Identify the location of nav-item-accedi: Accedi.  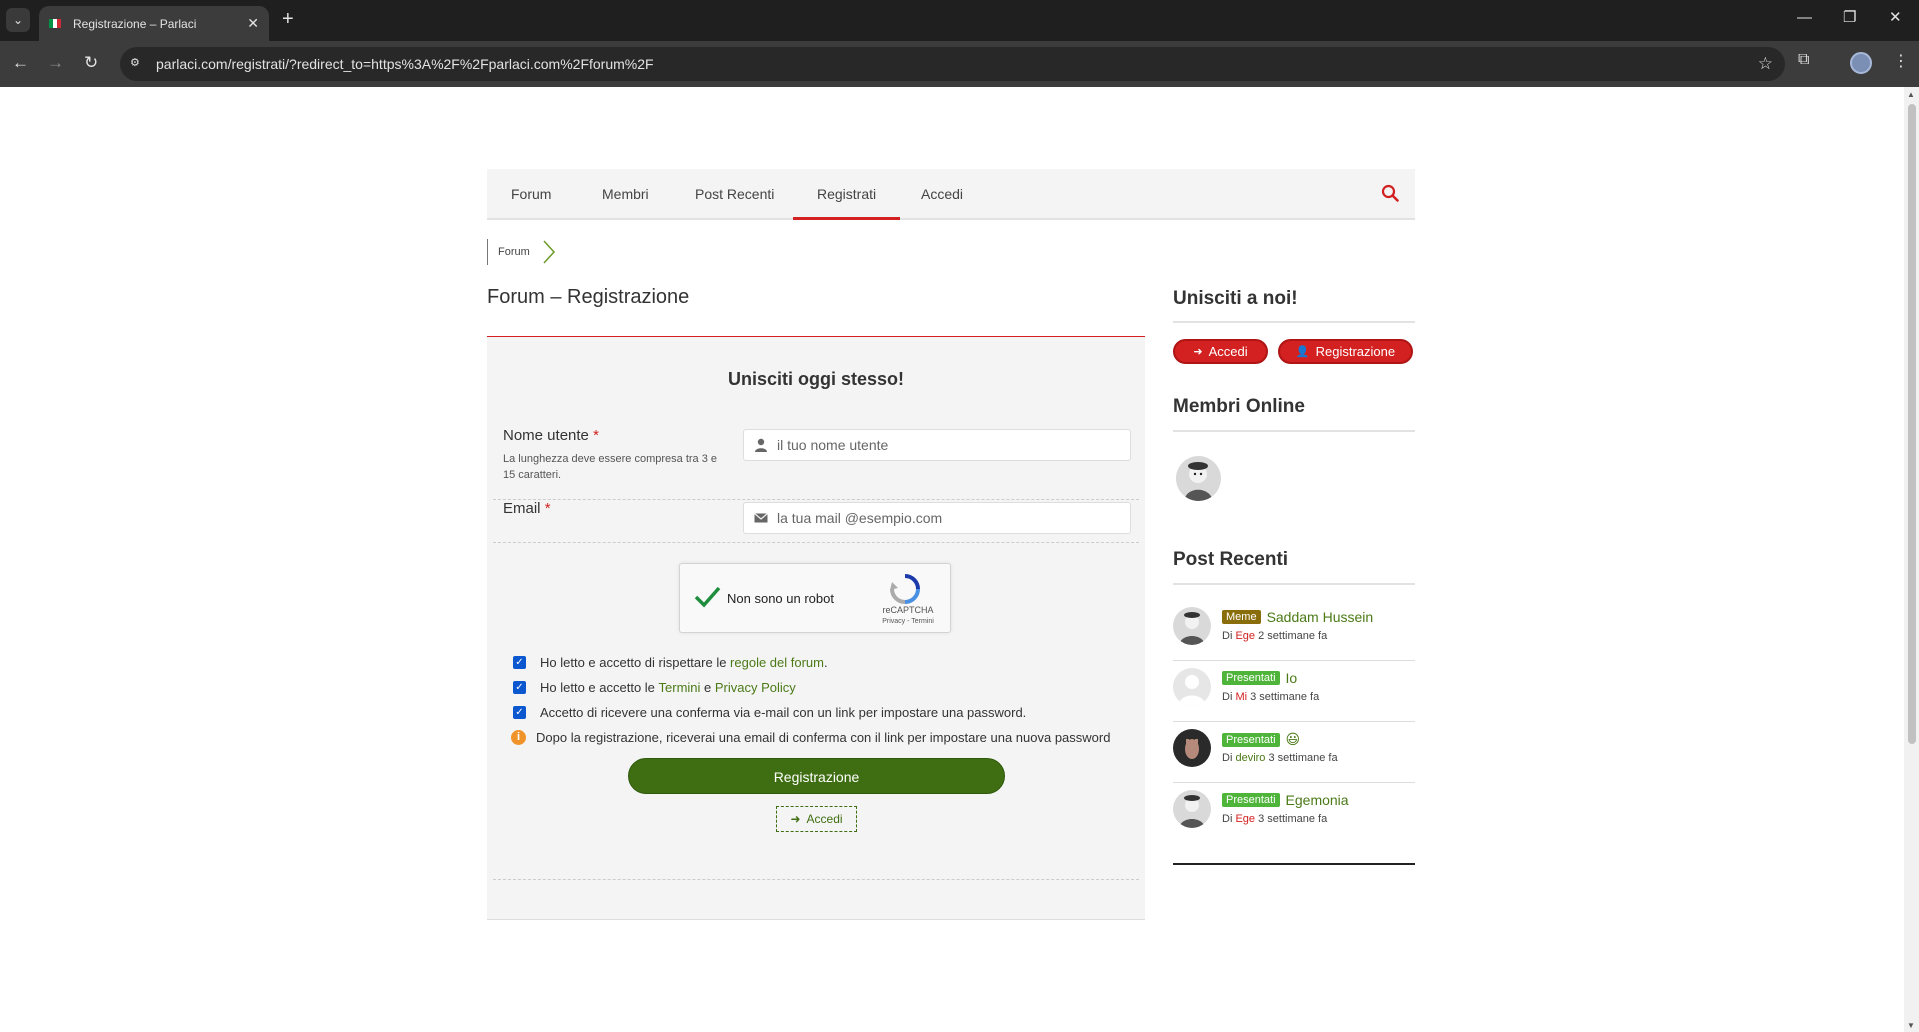
(942, 194).